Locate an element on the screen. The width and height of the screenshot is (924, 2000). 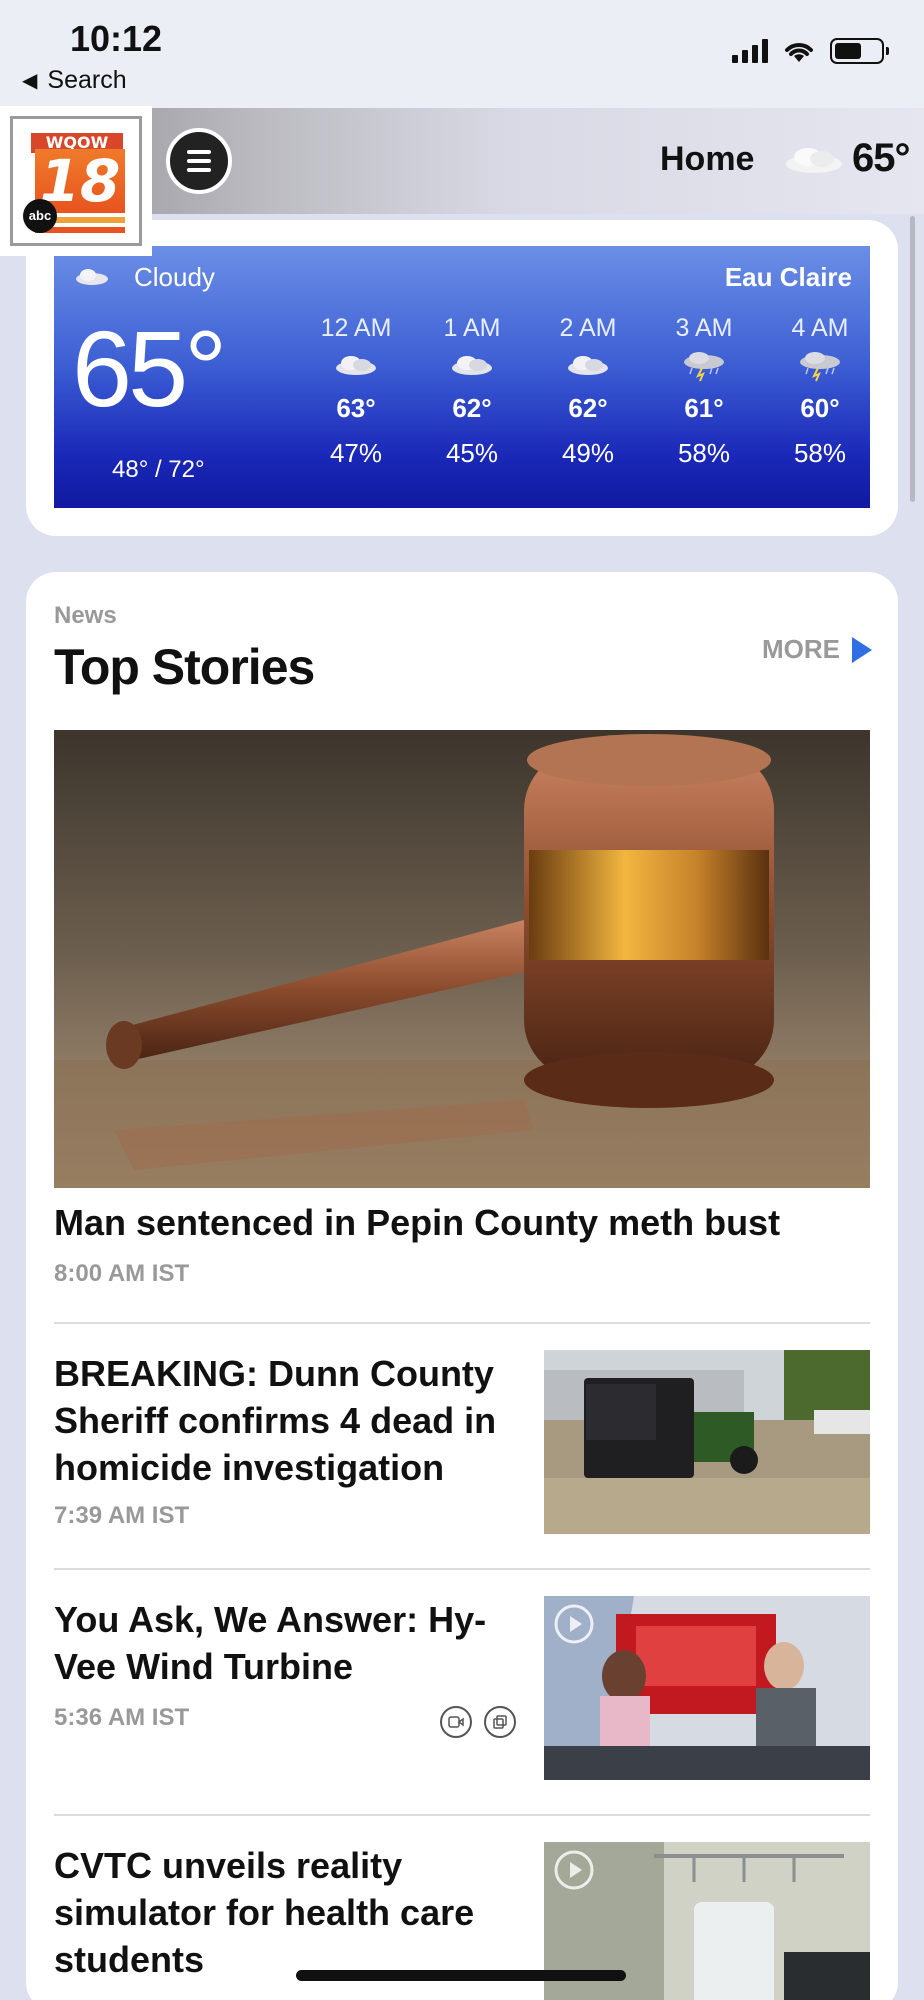
hour-temp: 61° is located at coordinates (704, 408).